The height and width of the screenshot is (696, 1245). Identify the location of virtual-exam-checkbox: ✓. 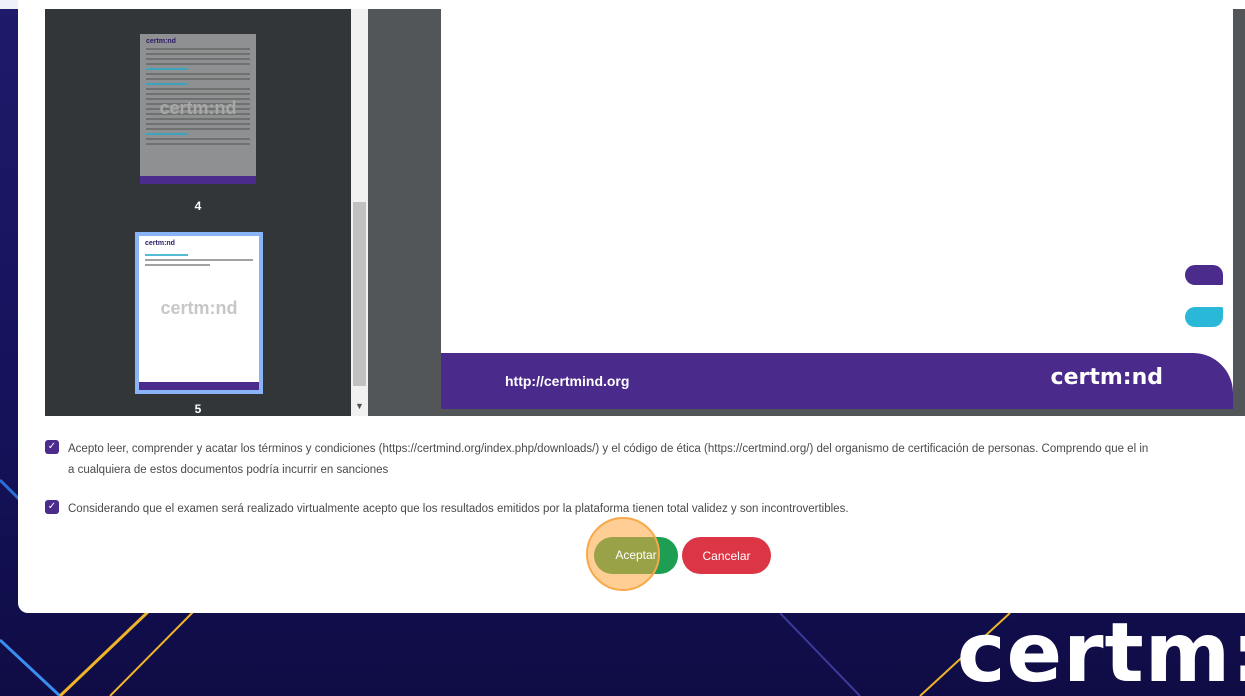
(52, 507).